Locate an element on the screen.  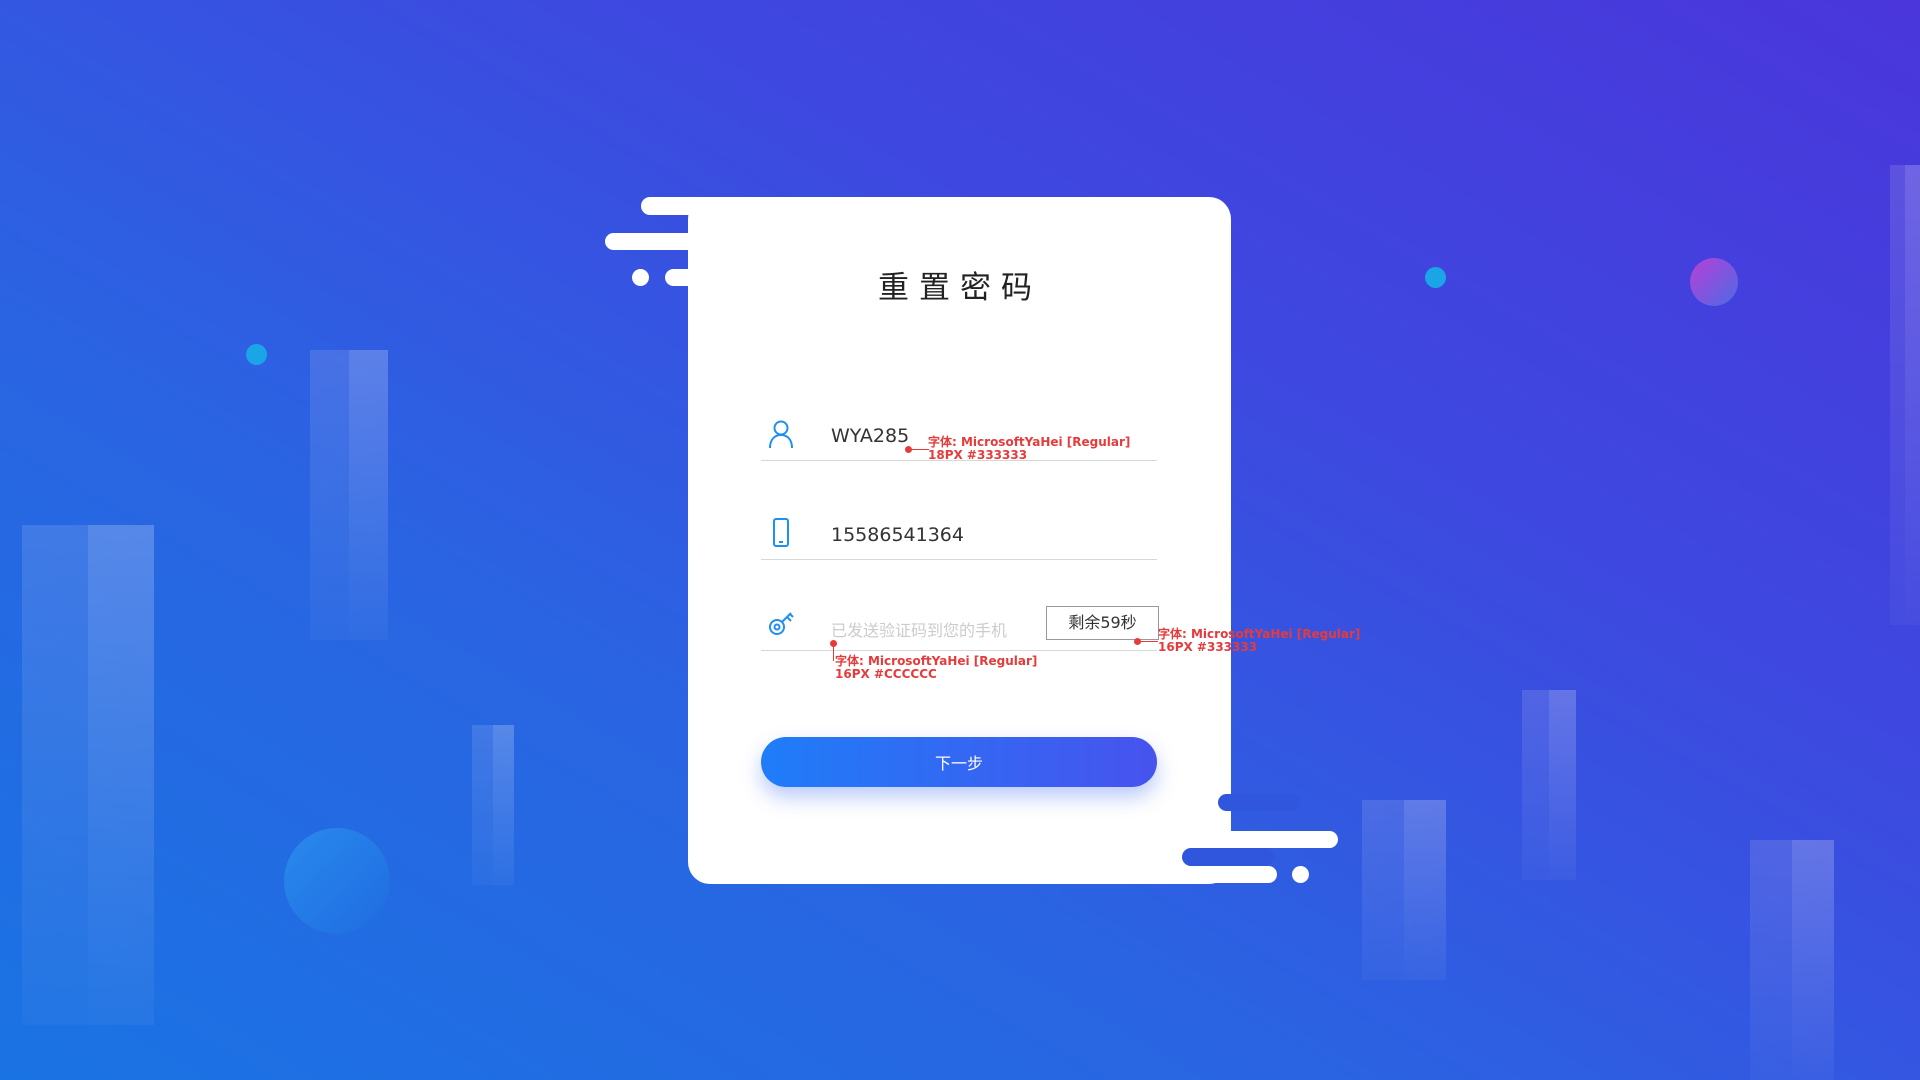
user-icon is located at coordinates (781, 434).